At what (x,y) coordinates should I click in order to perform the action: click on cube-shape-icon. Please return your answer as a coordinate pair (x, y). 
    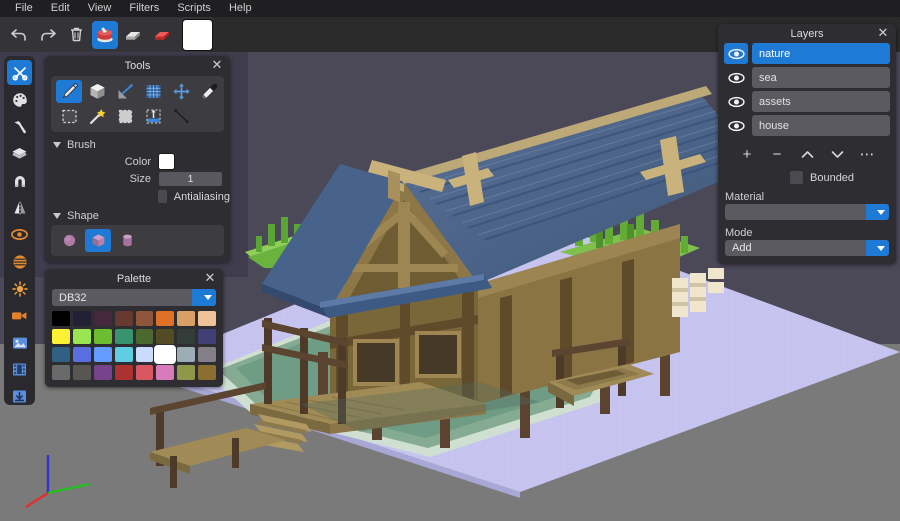
    Looking at the image, I should click on (98, 240).